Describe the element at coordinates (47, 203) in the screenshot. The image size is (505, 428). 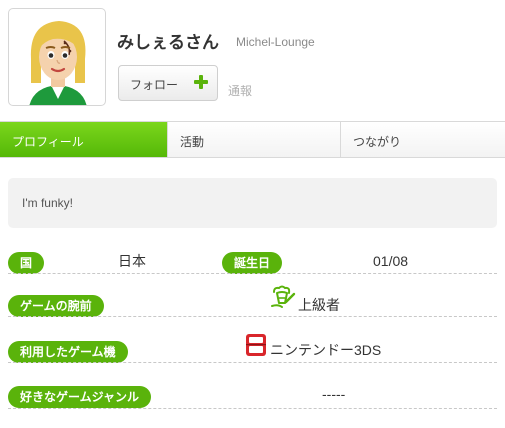
I see `bio-text: I'm funky!` at that location.